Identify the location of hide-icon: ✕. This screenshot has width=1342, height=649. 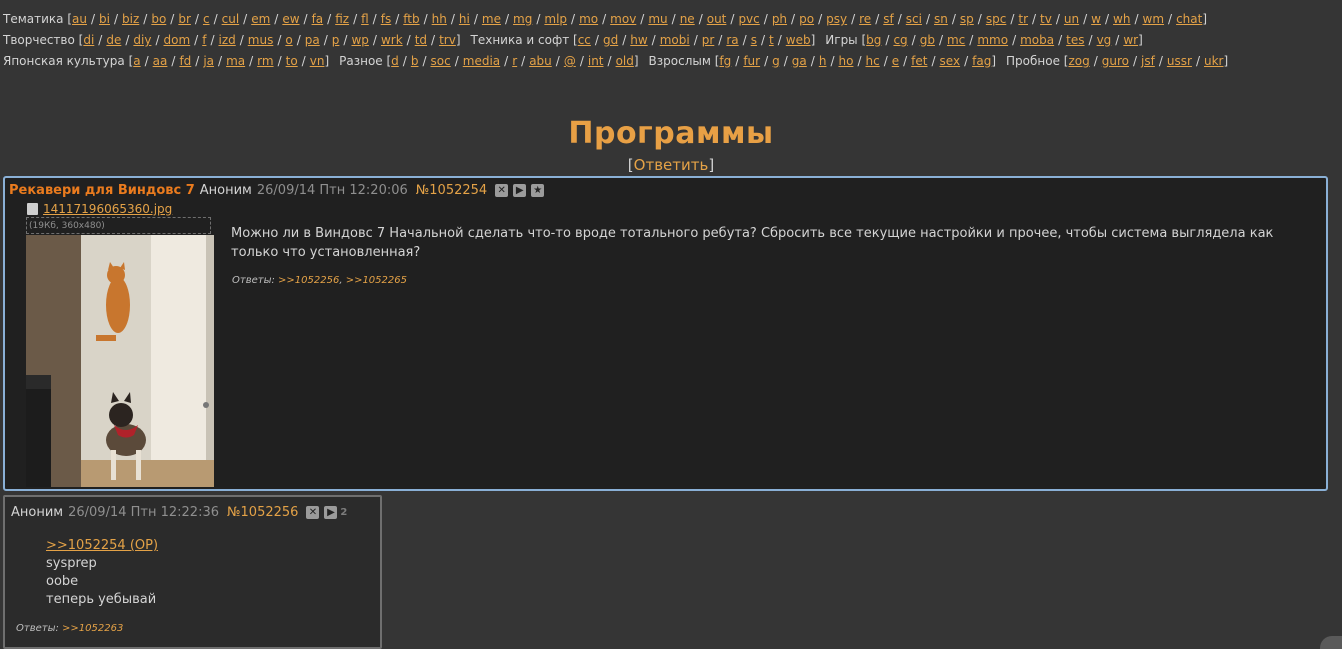
(313, 512).